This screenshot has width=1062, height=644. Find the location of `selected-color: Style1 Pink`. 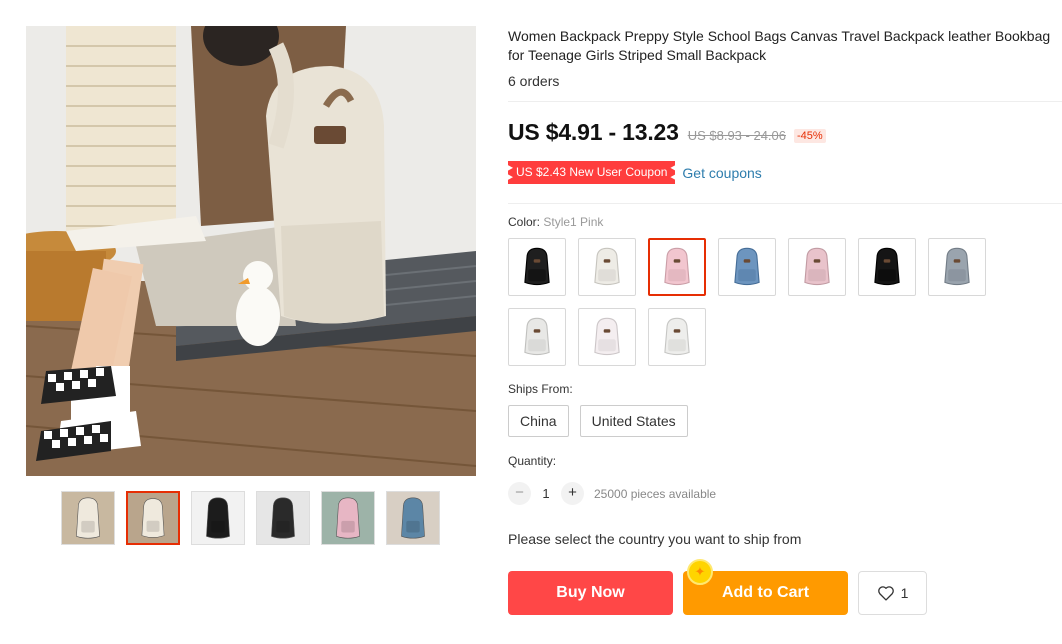

selected-color: Style1 Pink is located at coordinates (573, 222).